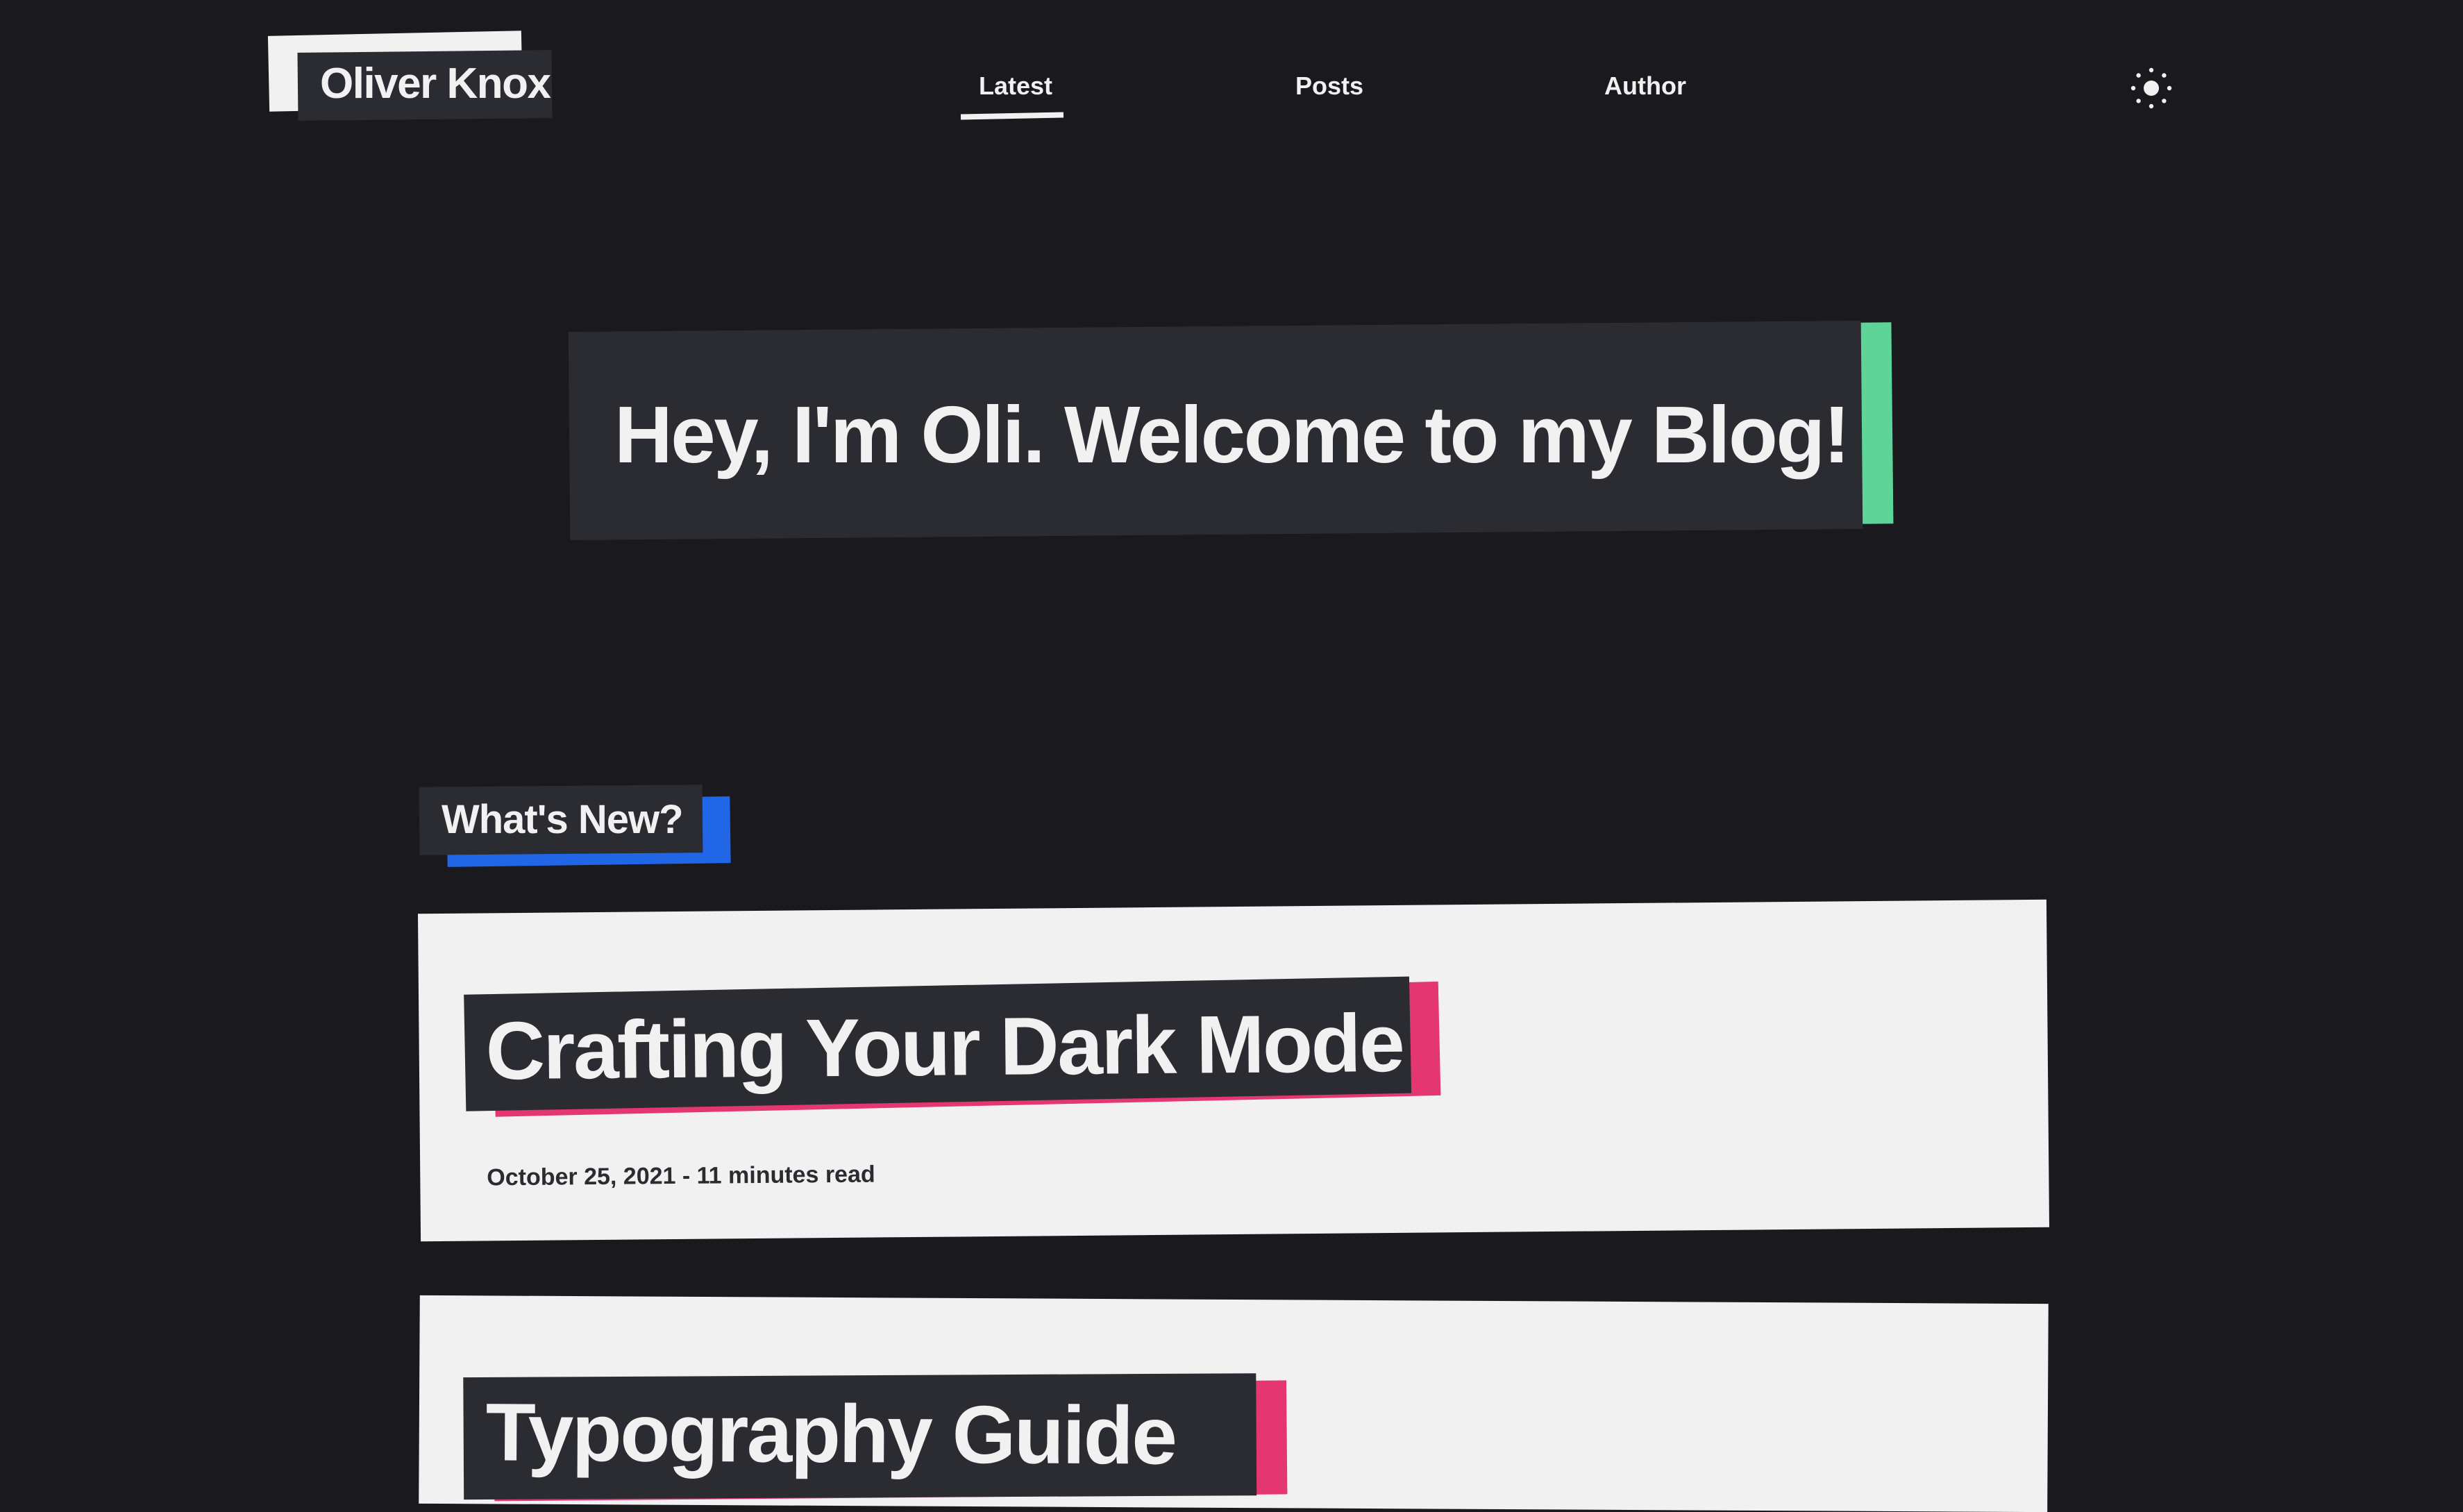 The width and height of the screenshot is (2463, 1512). What do you see at coordinates (1645, 86) in the screenshot?
I see `nav-link-author: Author` at bounding box center [1645, 86].